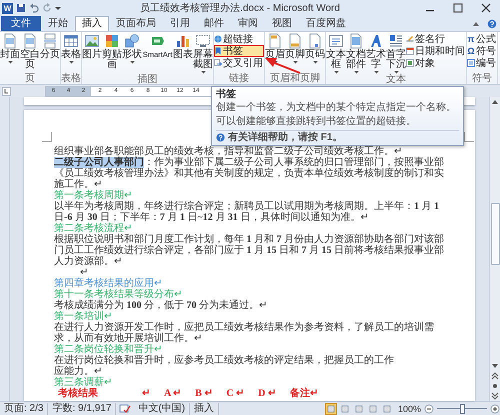  Describe the element at coordinates (162, 408) in the screenshot. I see `language-indicator: 中文(中国)` at that location.